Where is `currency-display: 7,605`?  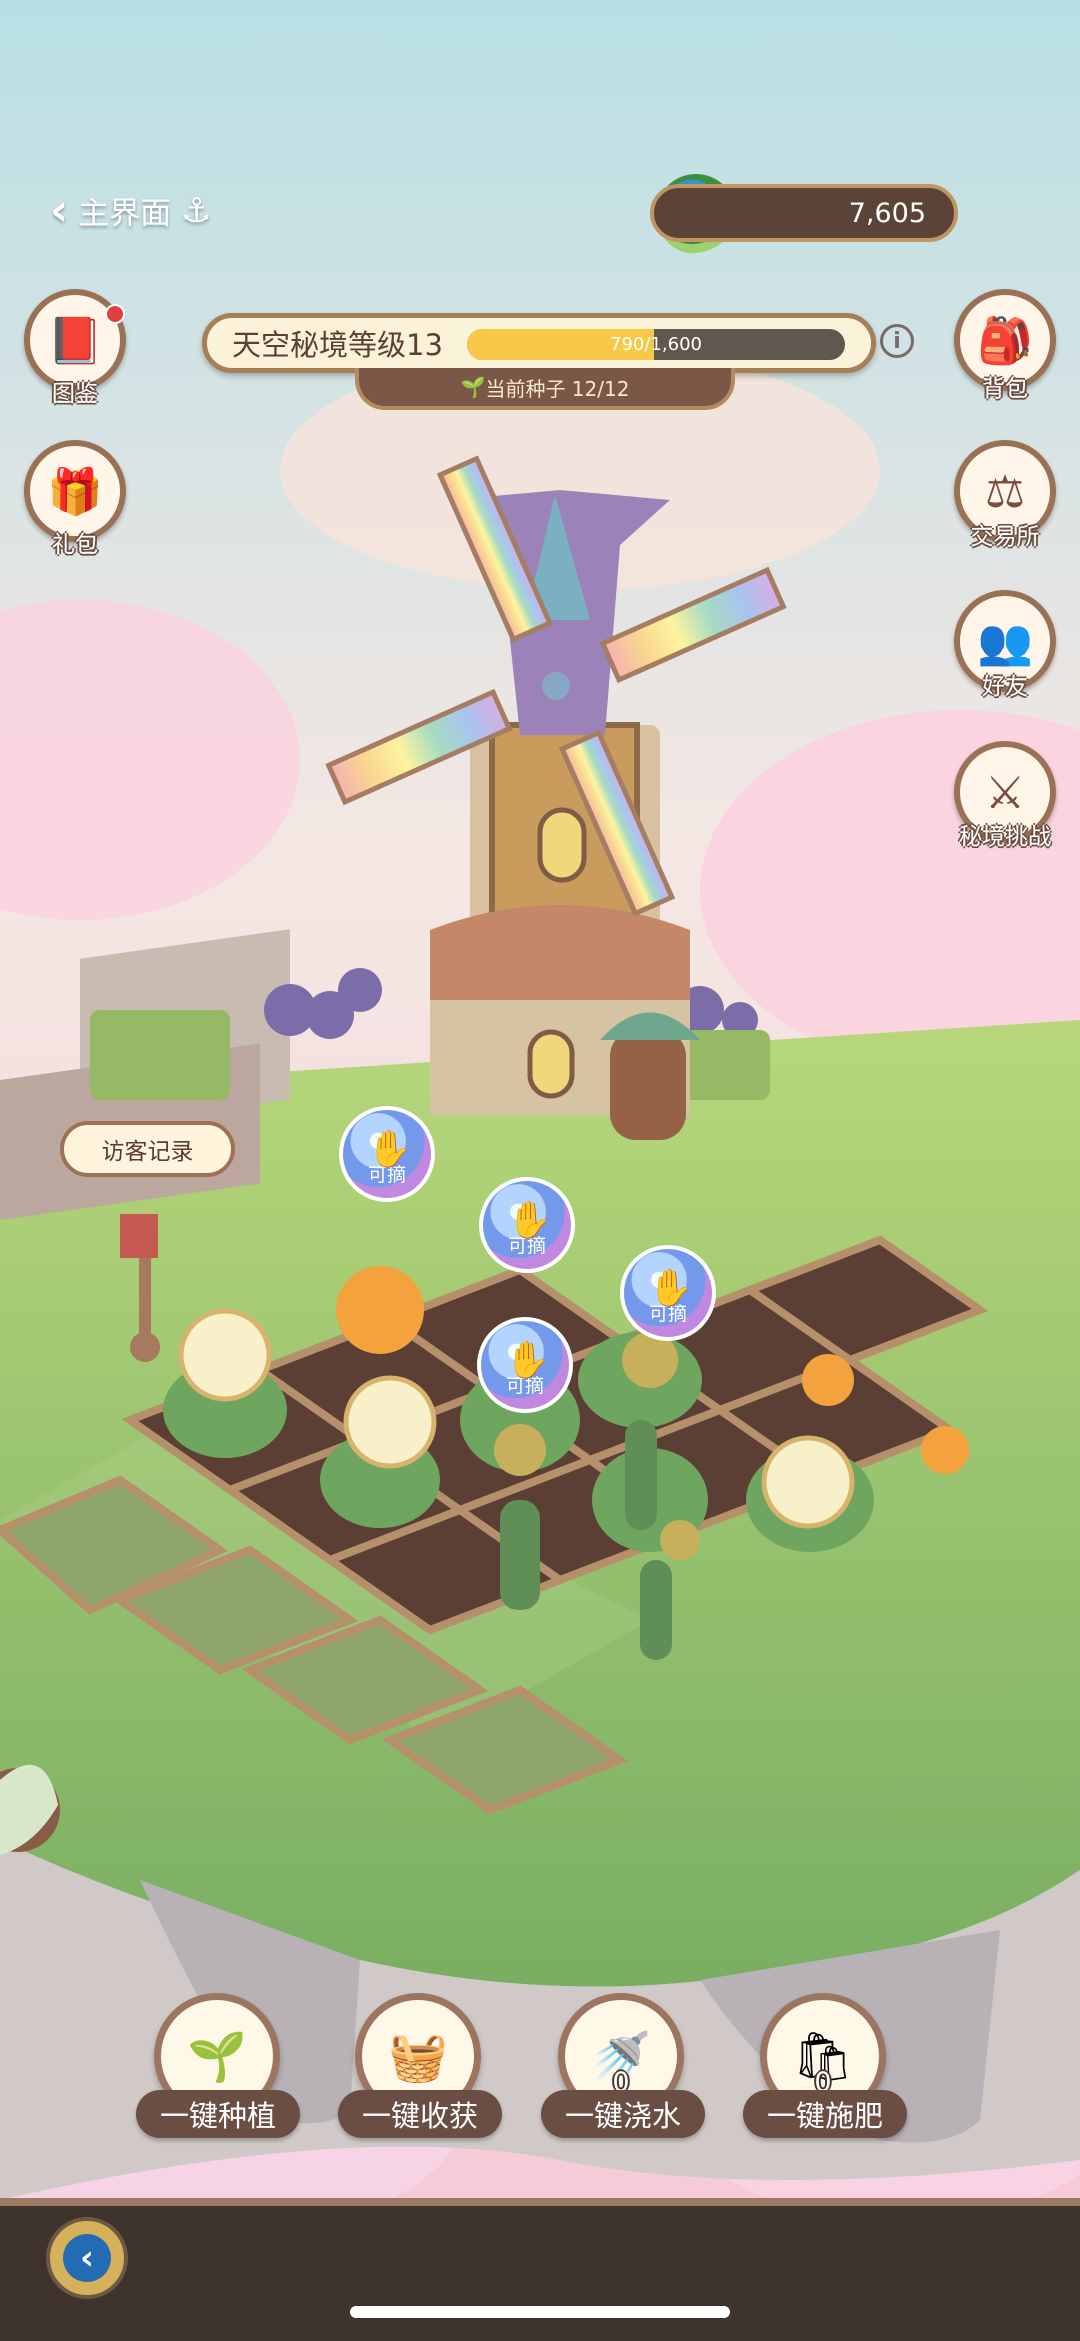
currency-display: 7,605 is located at coordinates (804, 213).